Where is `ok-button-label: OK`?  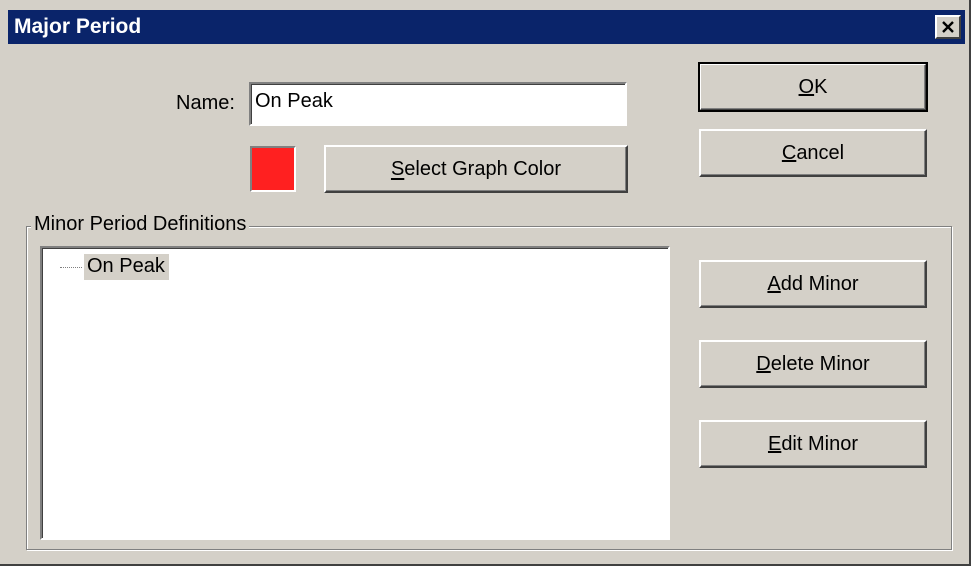 ok-button-label: OK is located at coordinates (813, 86).